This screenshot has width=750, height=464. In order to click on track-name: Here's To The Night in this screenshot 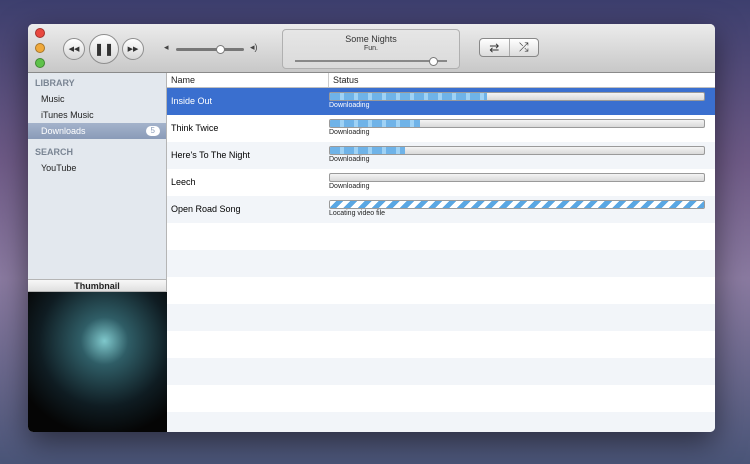, I will do `click(210, 155)`.